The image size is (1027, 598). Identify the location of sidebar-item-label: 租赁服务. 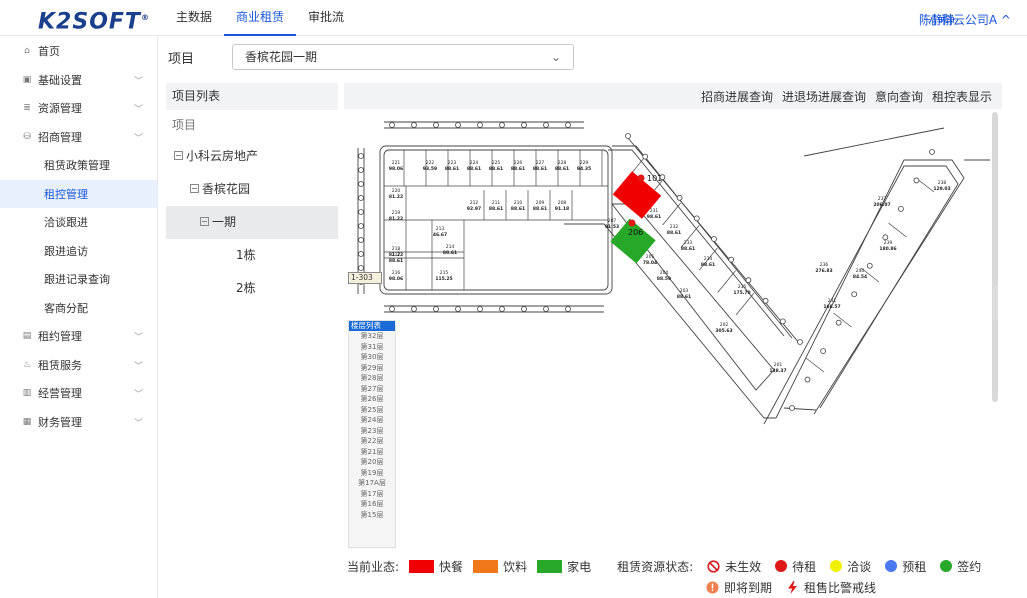
(60, 365).